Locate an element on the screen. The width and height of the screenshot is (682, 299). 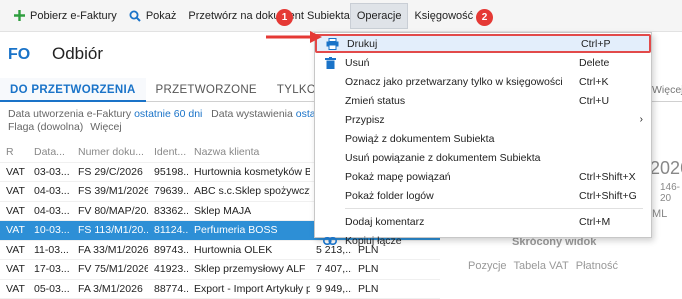
detail-number: 2026 is located at coordinates (666, 168).